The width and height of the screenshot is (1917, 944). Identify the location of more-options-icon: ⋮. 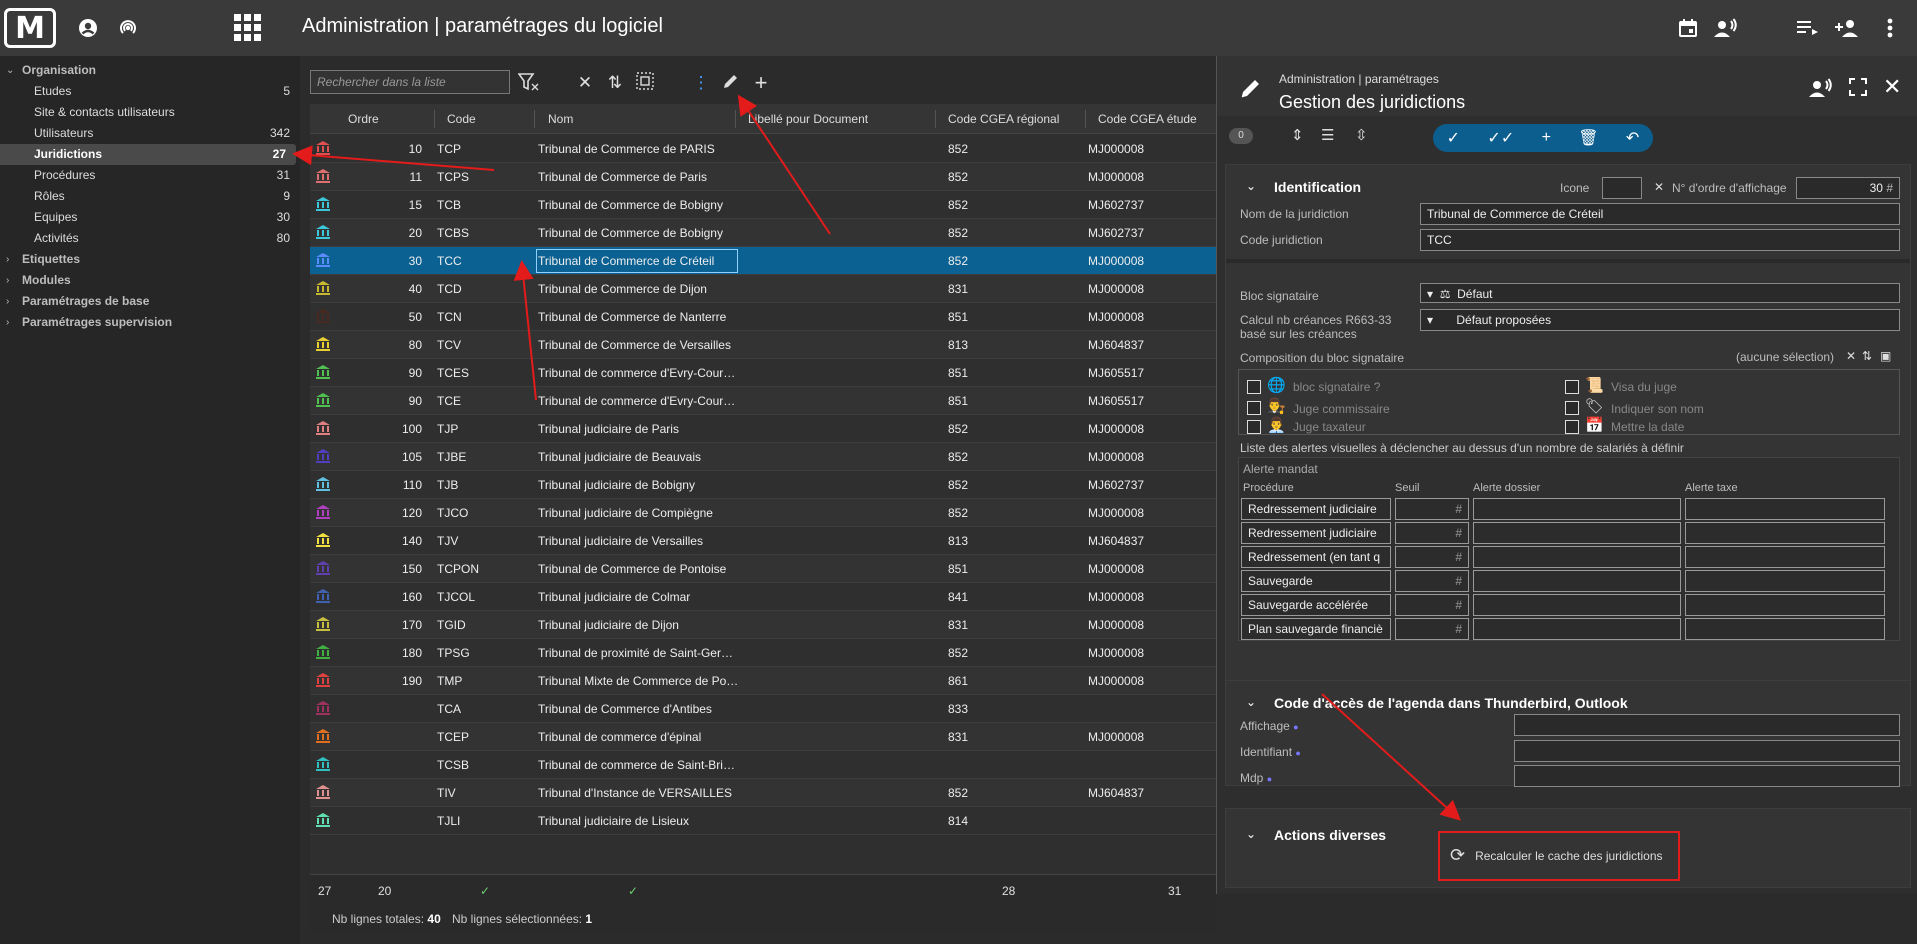
(701, 83).